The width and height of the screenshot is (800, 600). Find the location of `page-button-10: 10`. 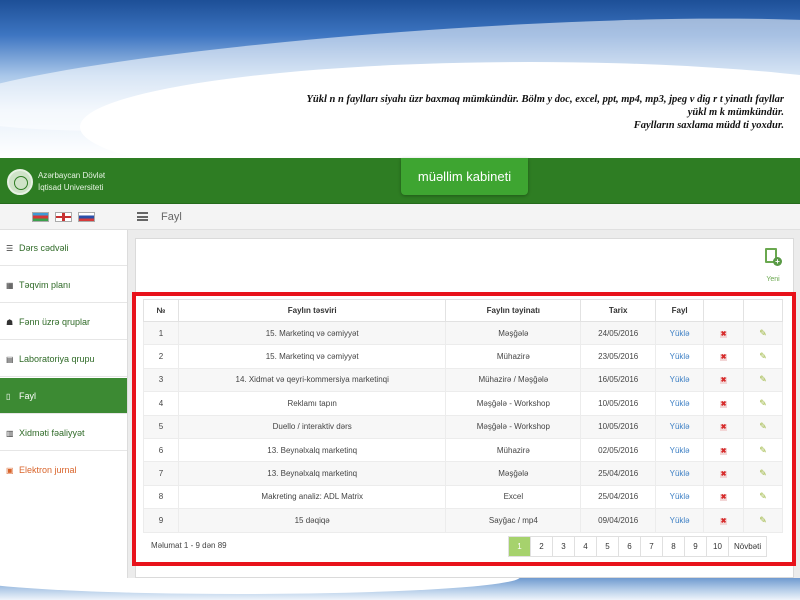

page-button-10: 10 is located at coordinates (718, 546).